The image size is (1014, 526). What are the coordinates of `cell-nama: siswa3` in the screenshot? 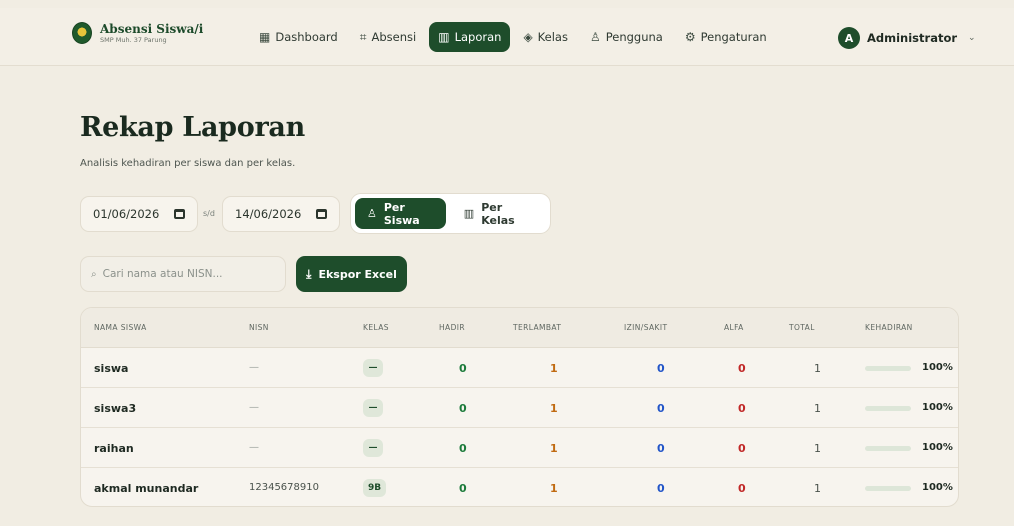 It's located at (115, 408).